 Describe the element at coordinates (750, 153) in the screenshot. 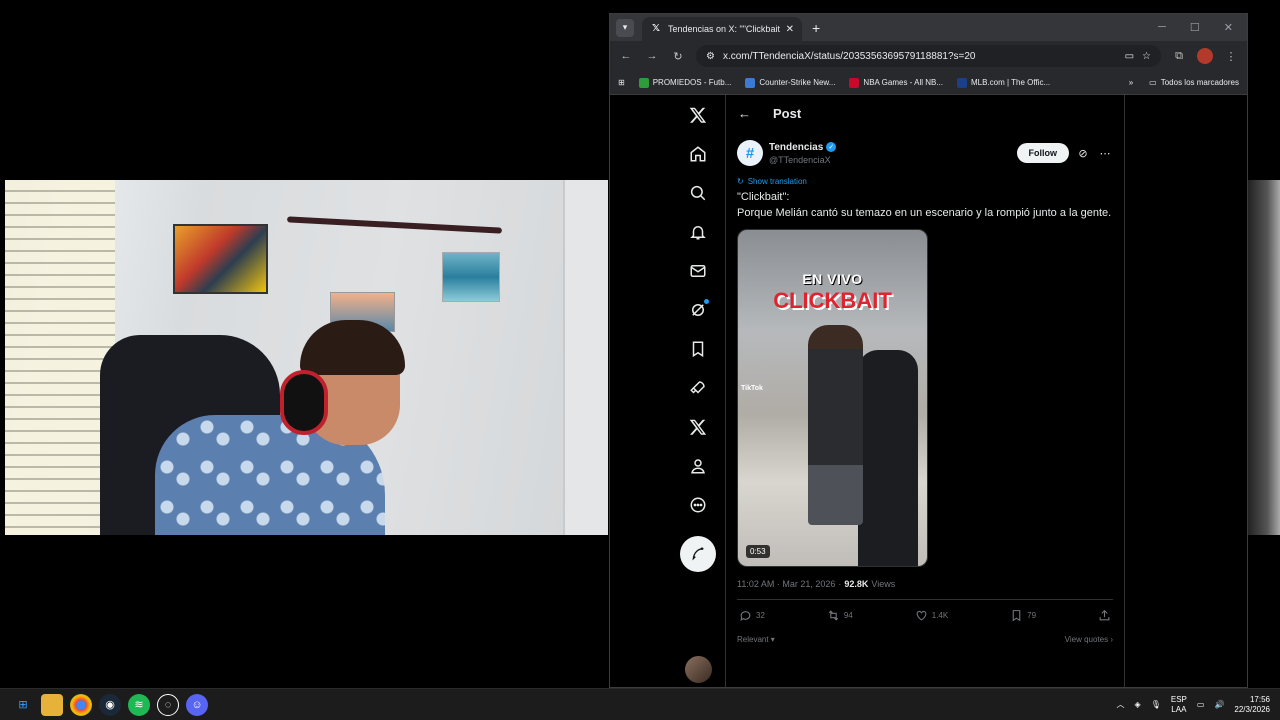

I see `author-avatar: #` at that location.